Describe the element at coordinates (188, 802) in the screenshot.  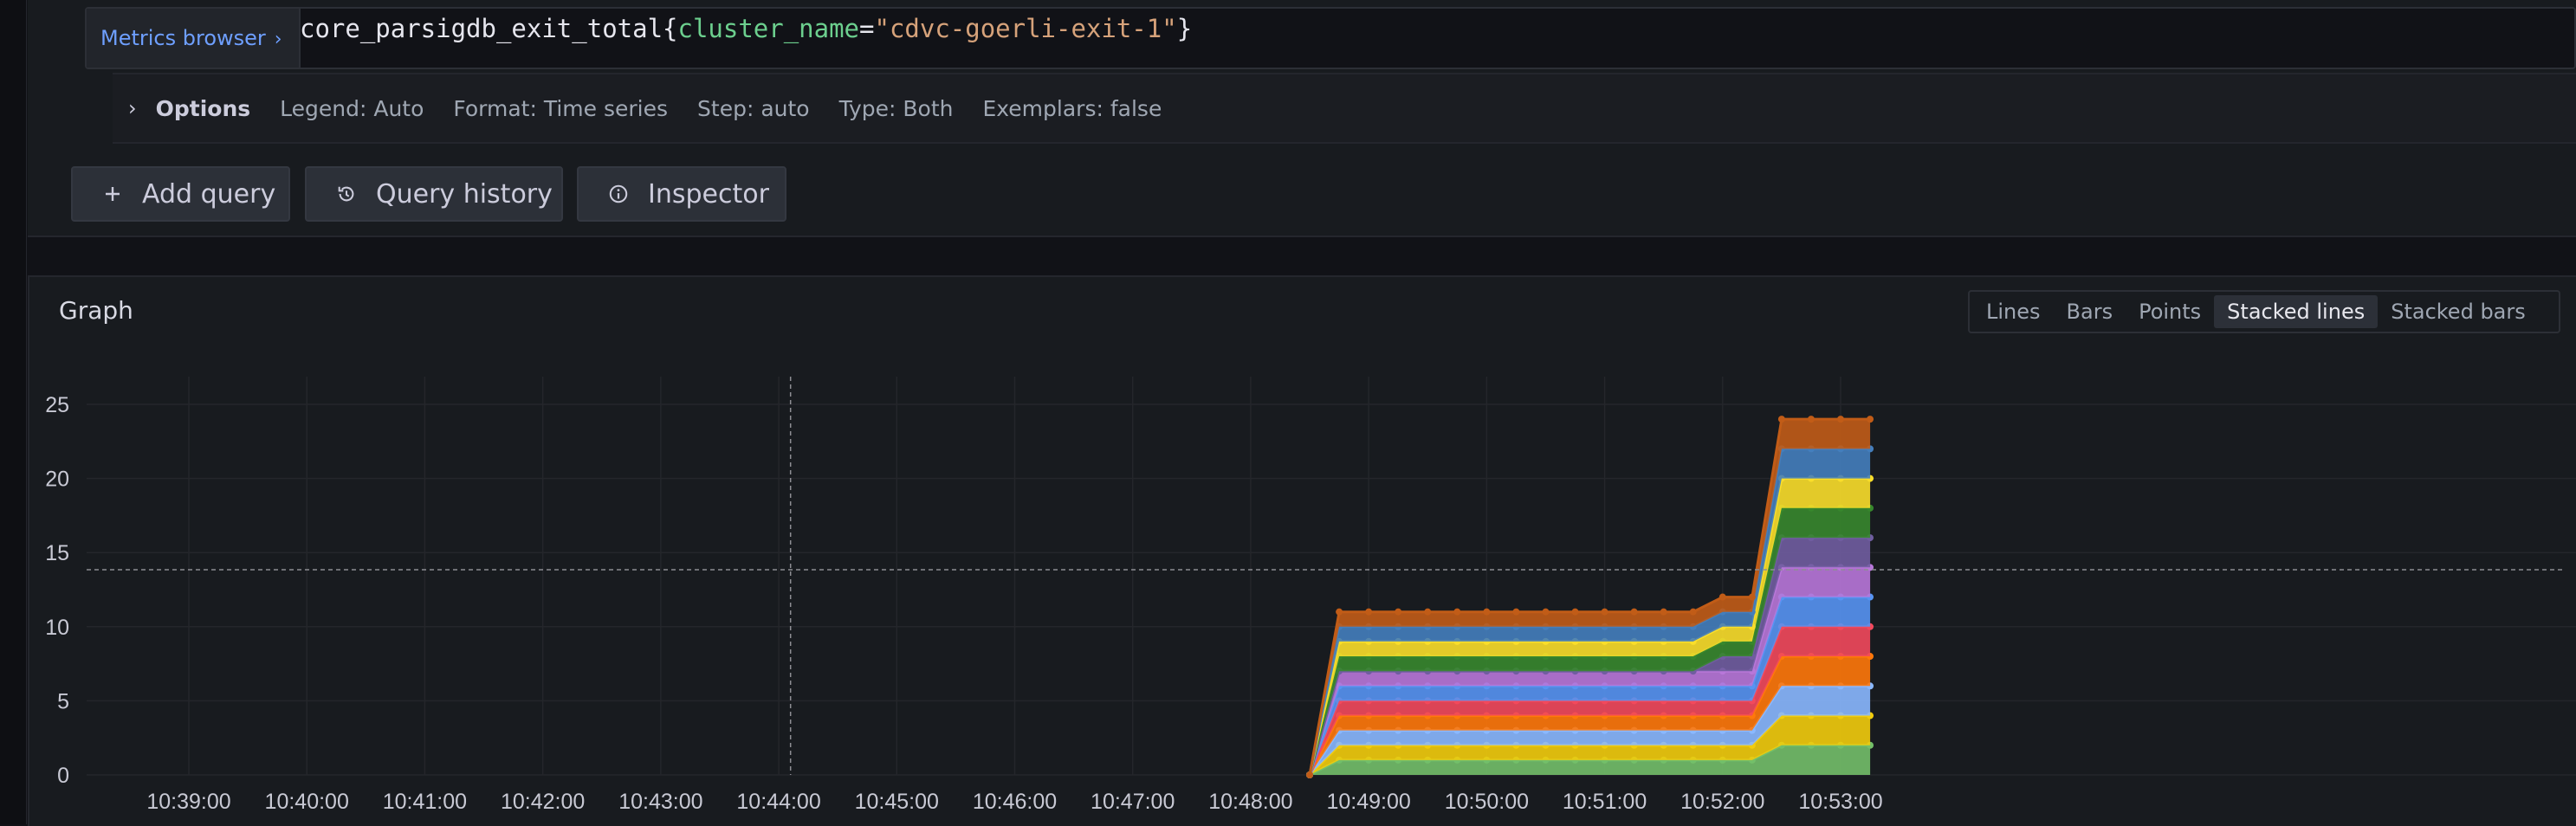
I see `x-tick-label: 10:39:00` at that location.